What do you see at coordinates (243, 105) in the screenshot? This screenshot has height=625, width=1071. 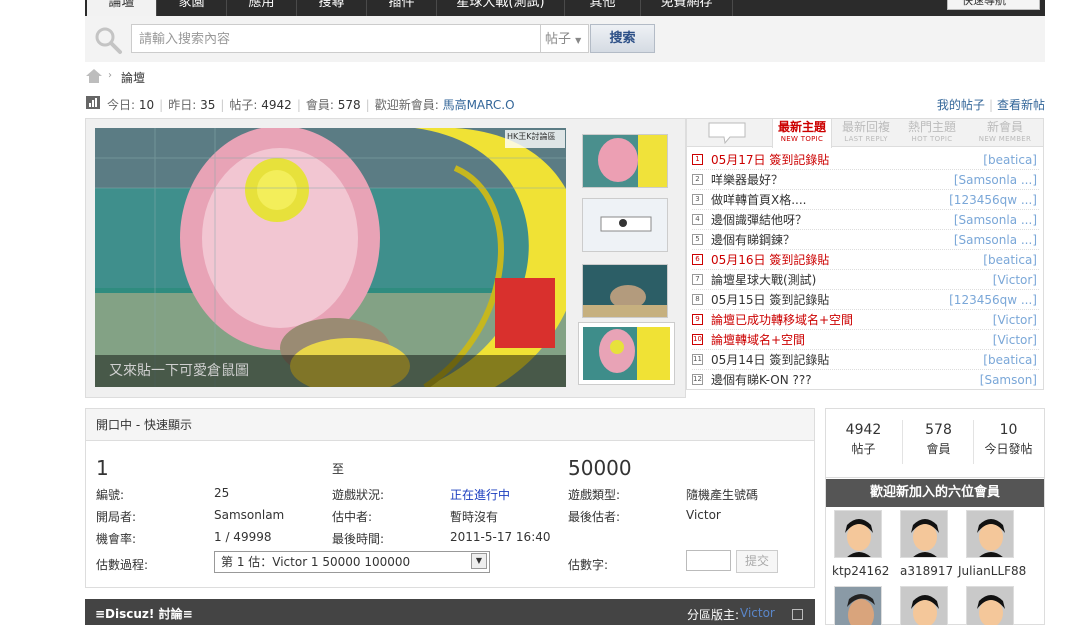 I see `posts-label: 帖子:` at bounding box center [243, 105].